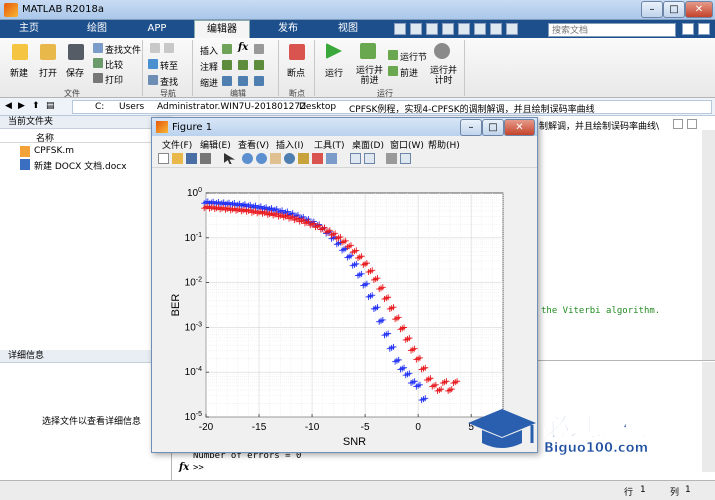 This screenshot has height=500, width=715. Describe the element at coordinates (169, 65) in the screenshot. I see `goto-button: 转至` at that location.